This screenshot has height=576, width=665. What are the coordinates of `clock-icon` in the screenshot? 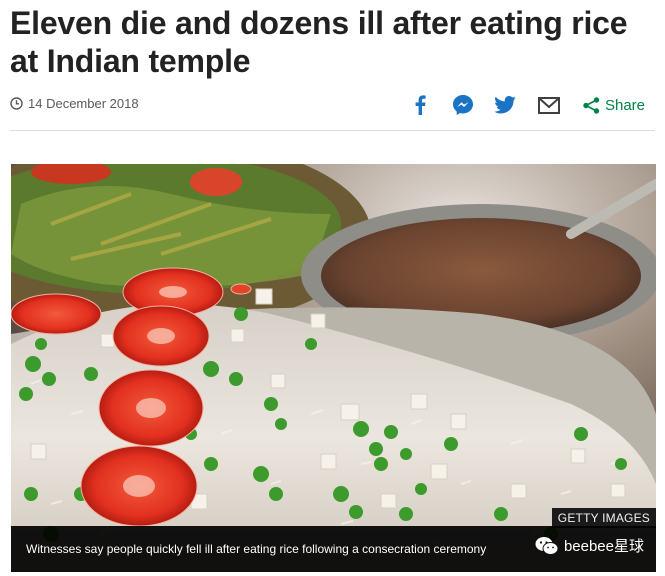 It's located at (16, 103).